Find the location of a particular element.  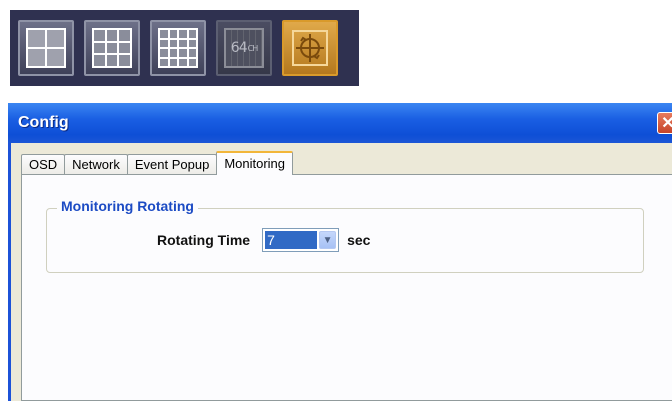

close-icon: ✕ is located at coordinates (666, 123).